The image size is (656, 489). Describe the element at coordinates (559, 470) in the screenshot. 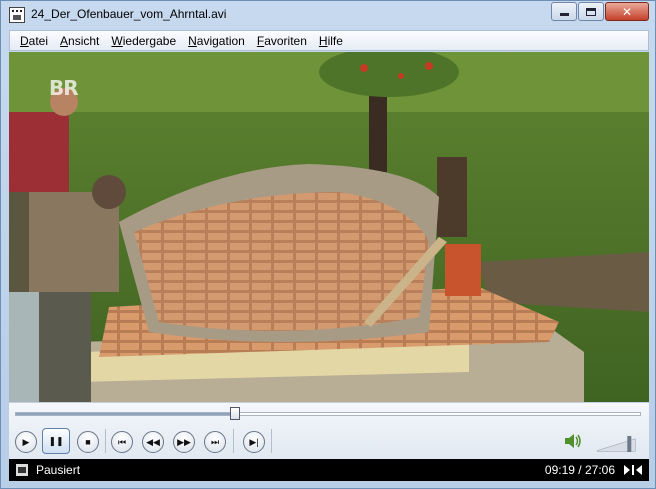

I see `elapsed-time: 09:19` at that location.